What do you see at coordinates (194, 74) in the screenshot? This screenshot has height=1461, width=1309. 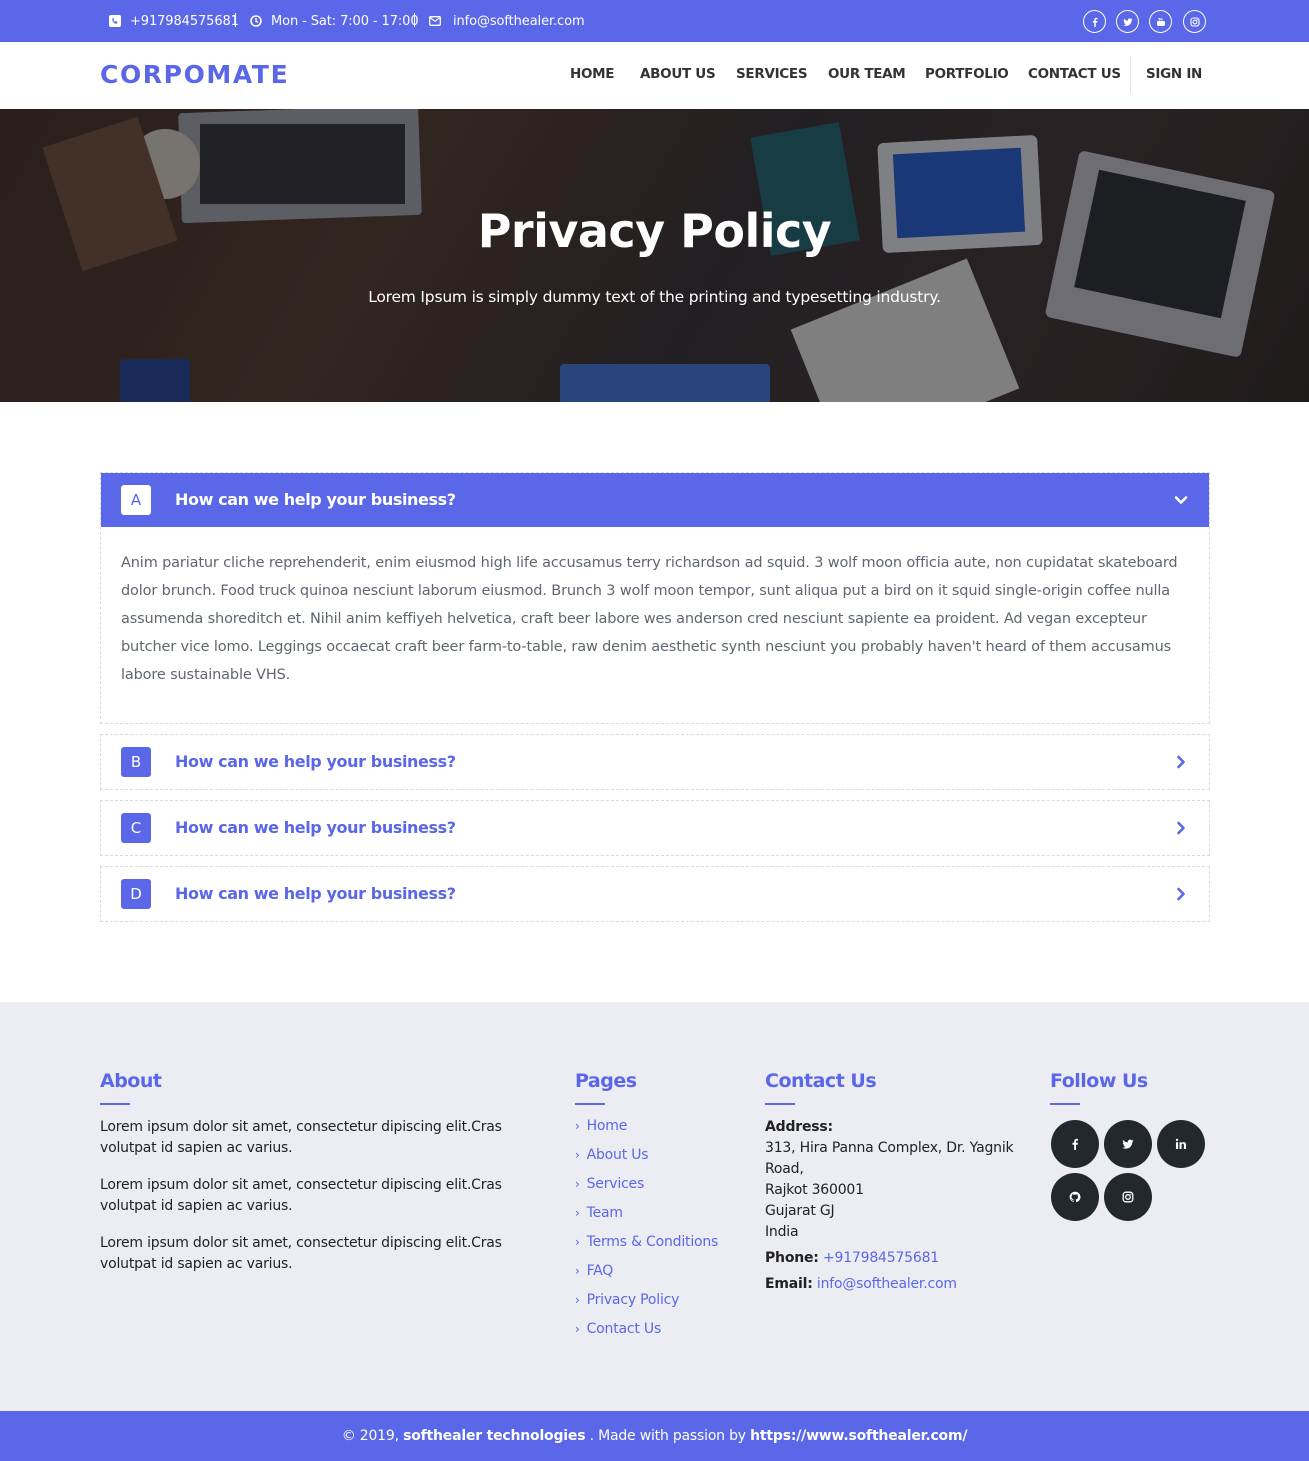 I see `site-logo: CORPOMATE` at bounding box center [194, 74].